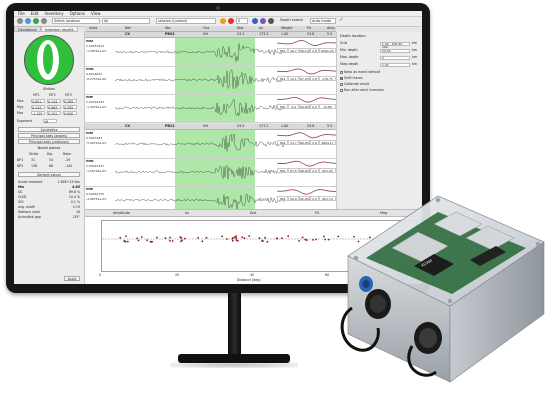 The image size is (550, 400). Describe the element at coordinates (341, 72) in the screenshot. I see `checkbox-icon` at that location.